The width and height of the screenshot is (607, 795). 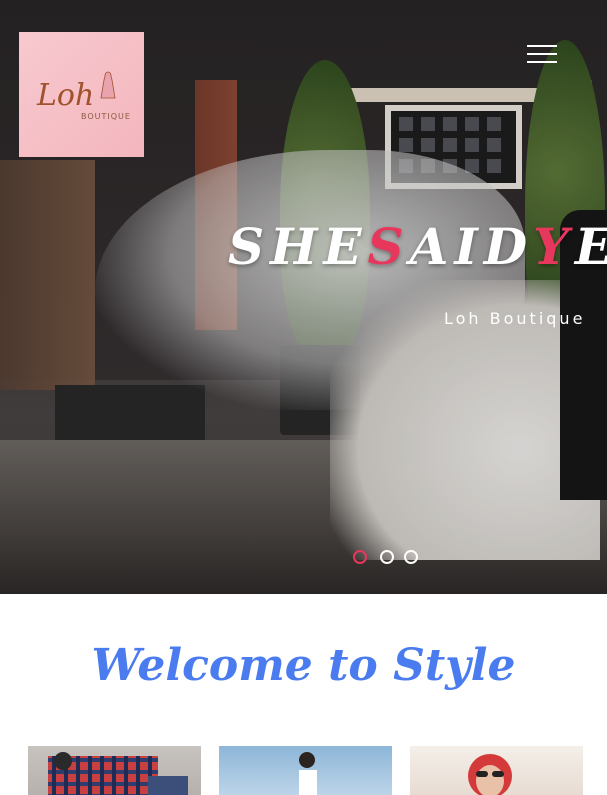 What do you see at coordinates (108, 85) in the screenshot?
I see `dress-icon` at bounding box center [108, 85].